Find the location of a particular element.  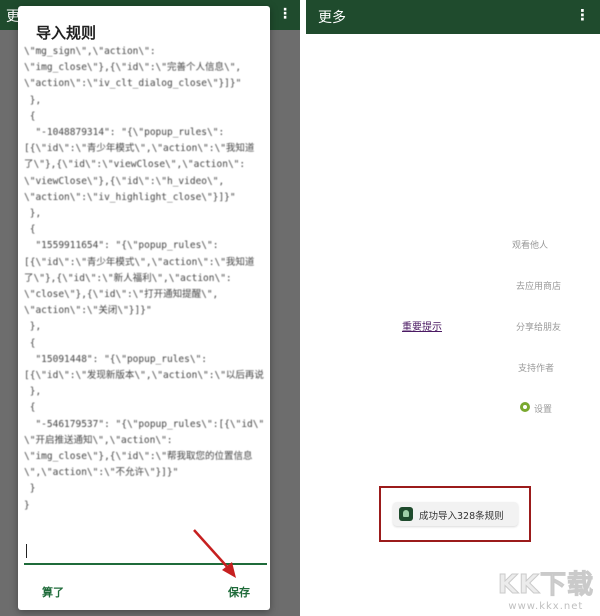

cancel-button: 算了 is located at coordinates (53, 592).